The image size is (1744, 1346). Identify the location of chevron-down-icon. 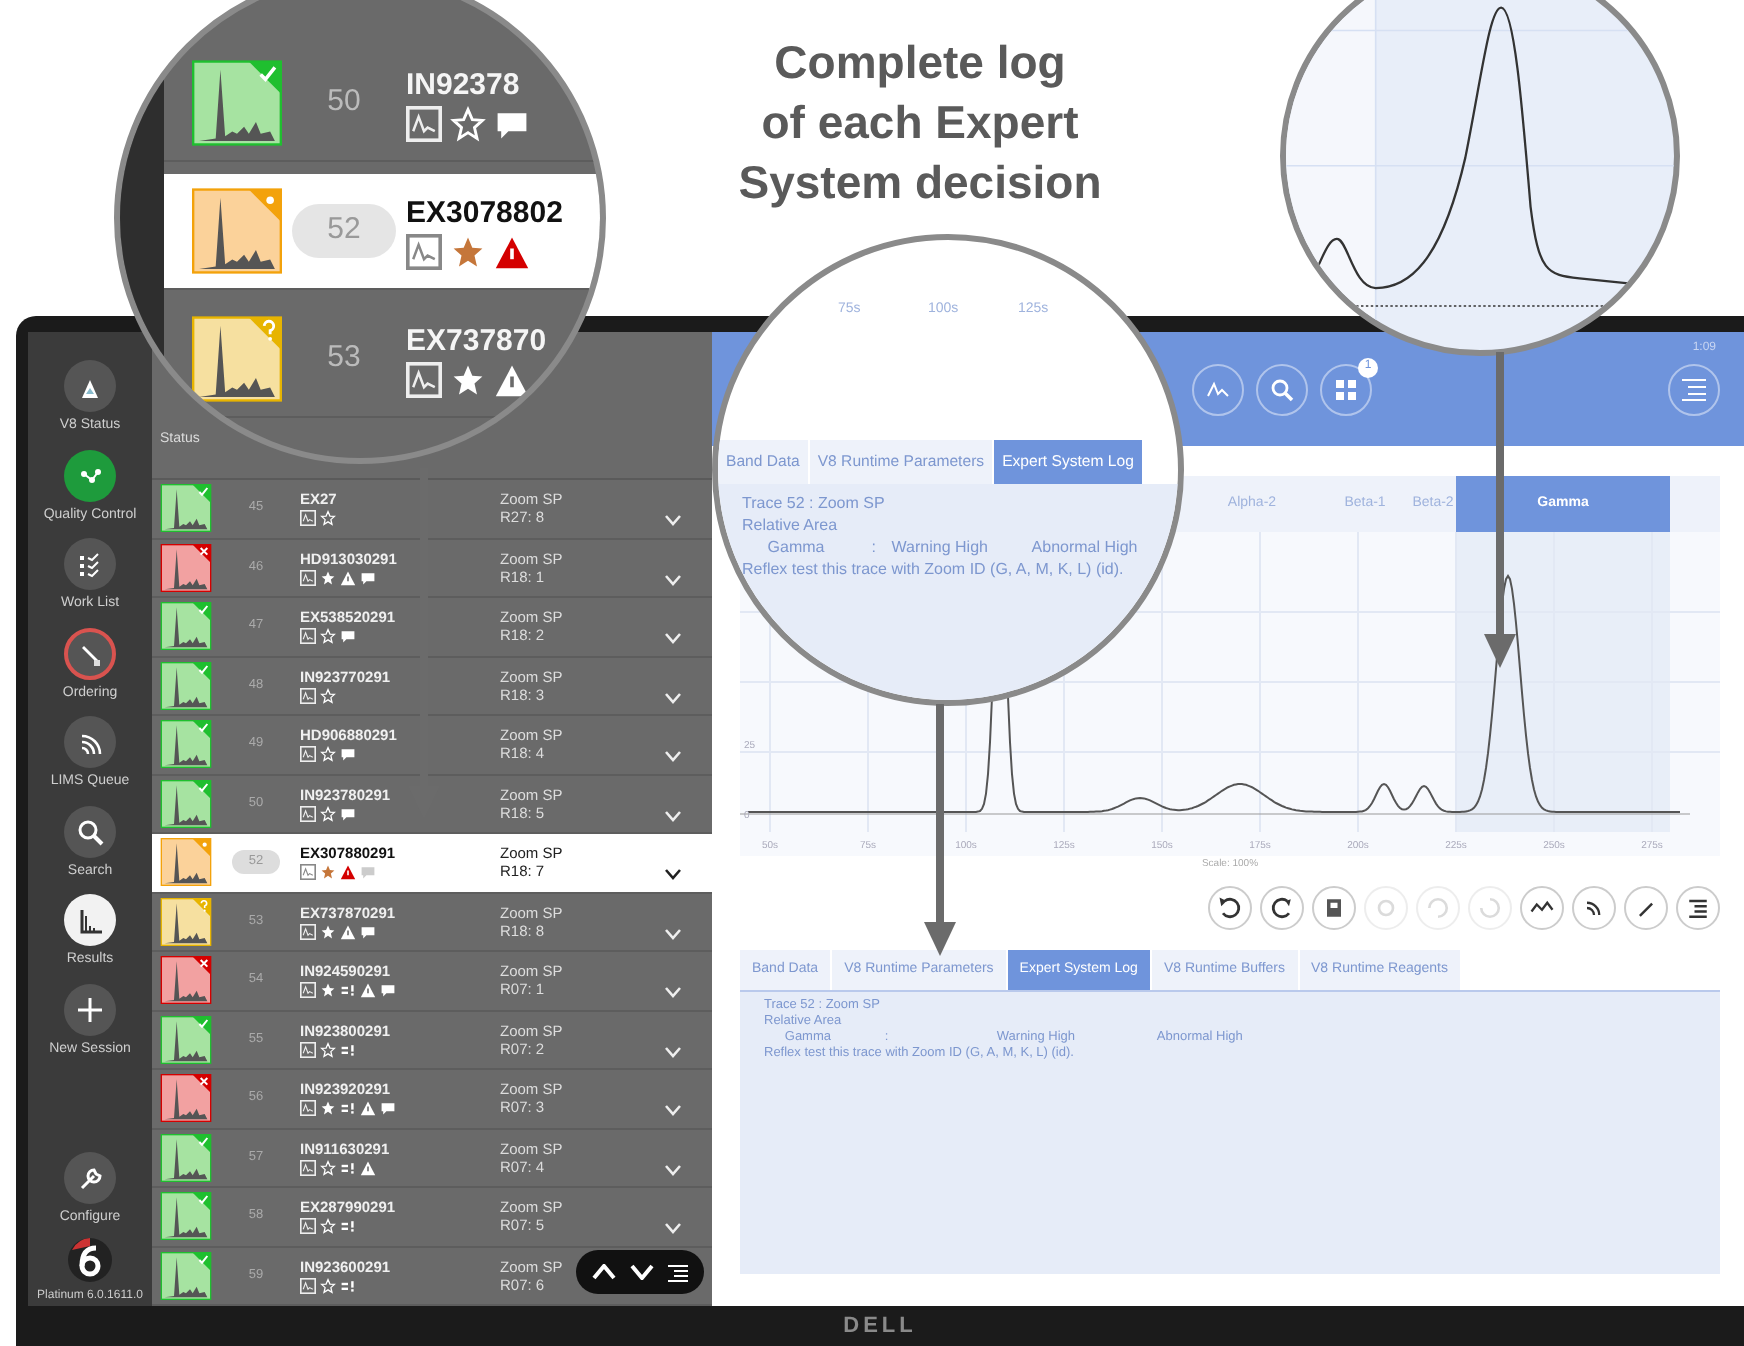
(673, 874).